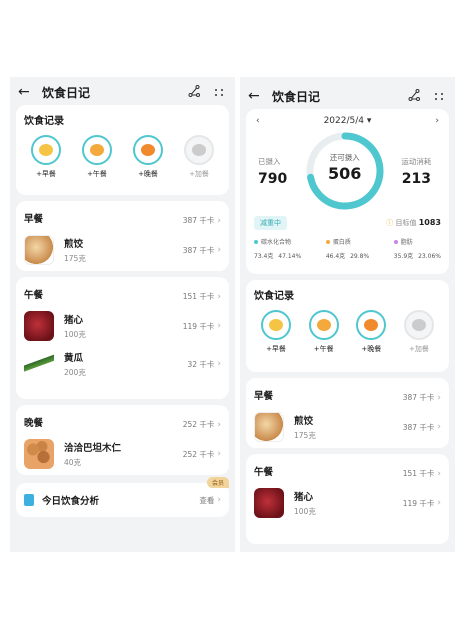 The width and height of the screenshot is (475, 633). What do you see at coordinates (305, 511) in the screenshot?
I see `food-quantity: 100克` at bounding box center [305, 511].